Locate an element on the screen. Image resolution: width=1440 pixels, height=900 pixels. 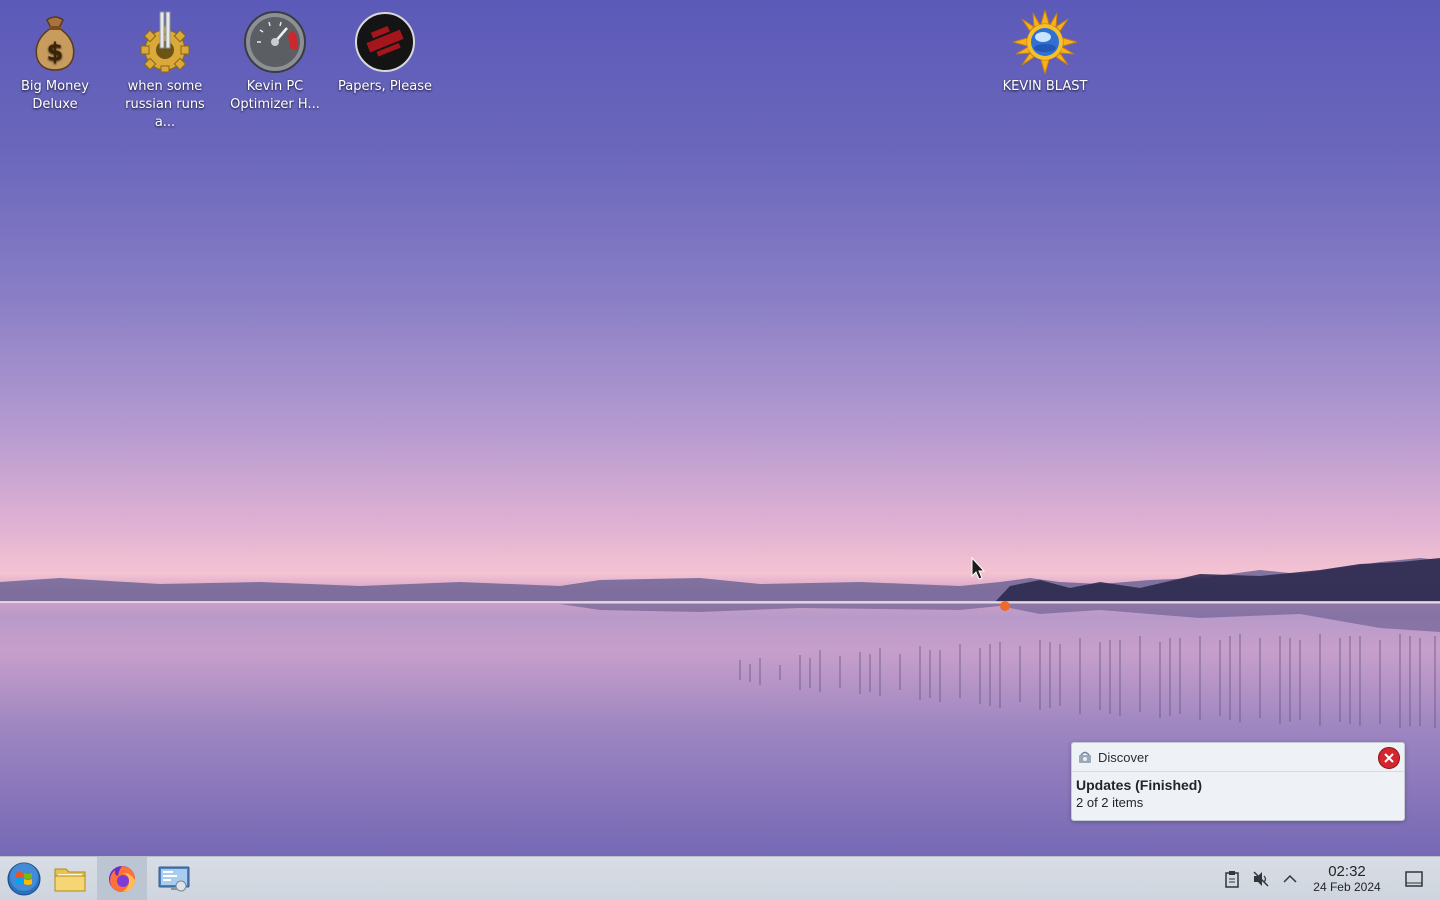
show-desktop-button is located at coordinates (1414, 879).